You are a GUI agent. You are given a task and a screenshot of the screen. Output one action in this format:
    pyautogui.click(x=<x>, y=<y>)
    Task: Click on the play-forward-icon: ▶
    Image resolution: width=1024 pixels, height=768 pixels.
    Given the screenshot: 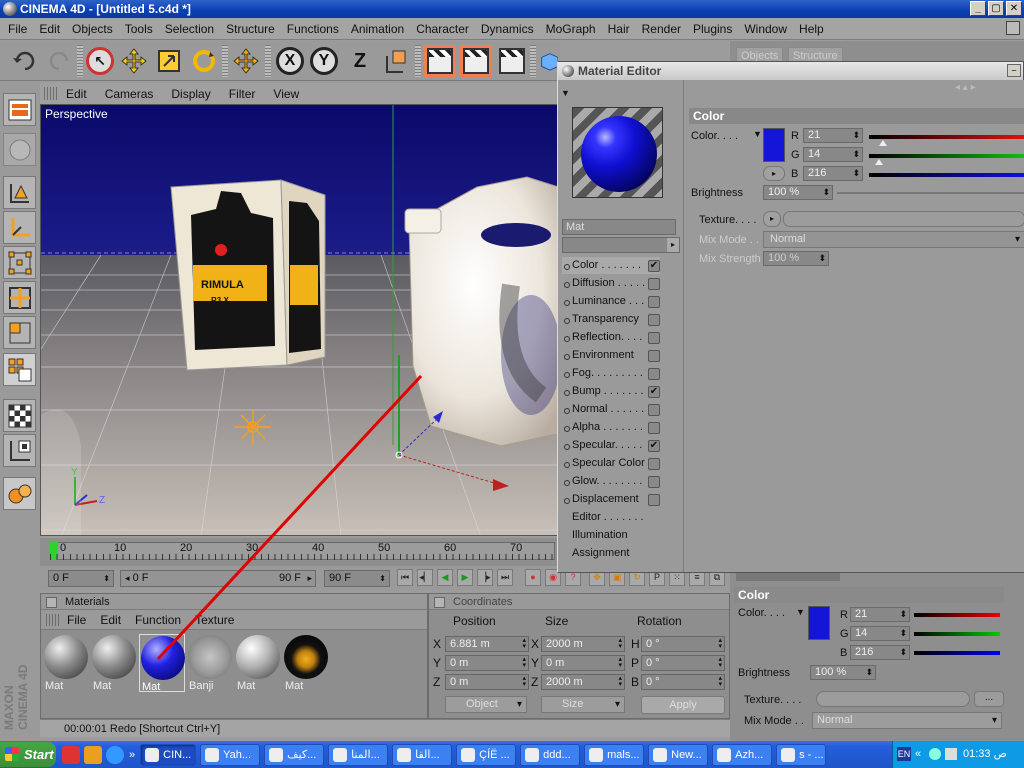 What is the action you would take?
    pyautogui.click(x=465, y=577)
    